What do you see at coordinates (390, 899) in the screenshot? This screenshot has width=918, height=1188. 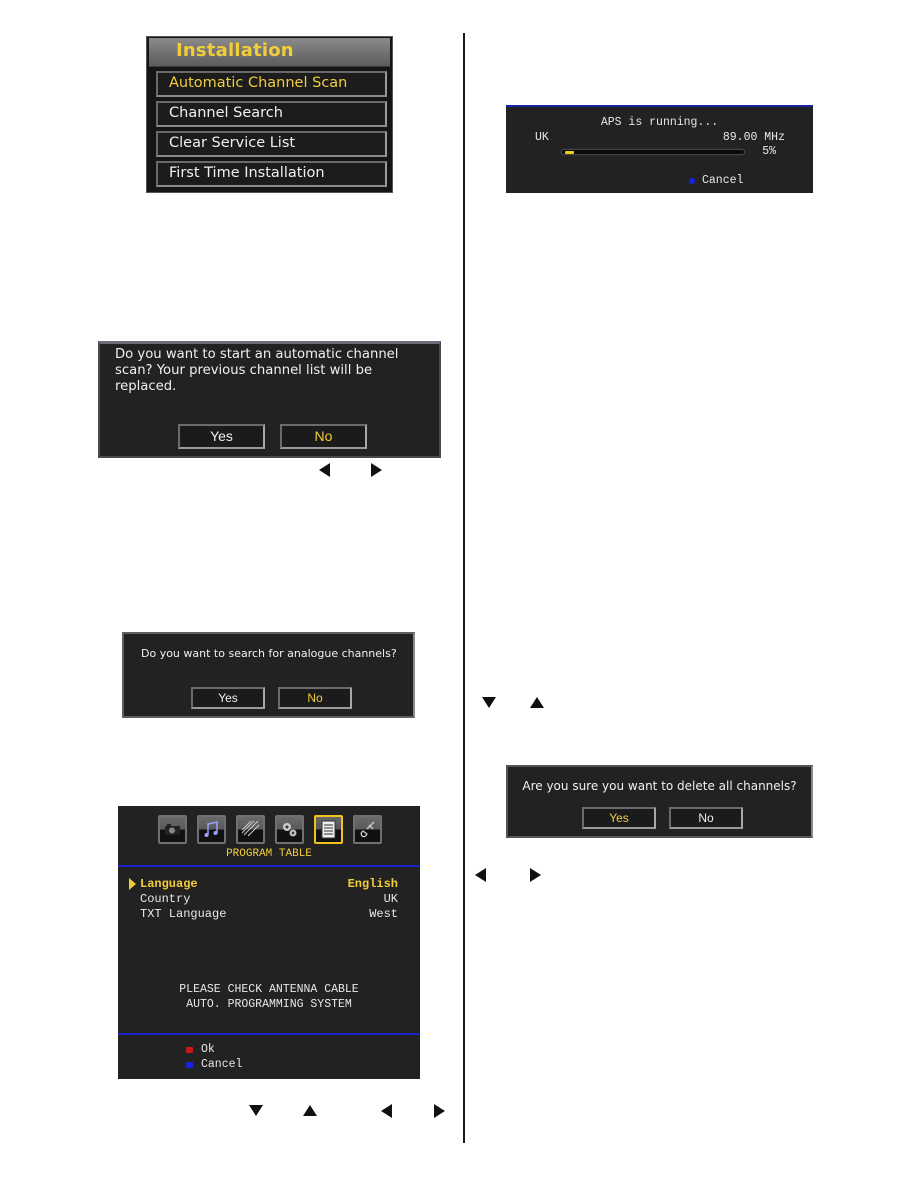 I see `setting-value: UK` at bounding box center [390, 899].